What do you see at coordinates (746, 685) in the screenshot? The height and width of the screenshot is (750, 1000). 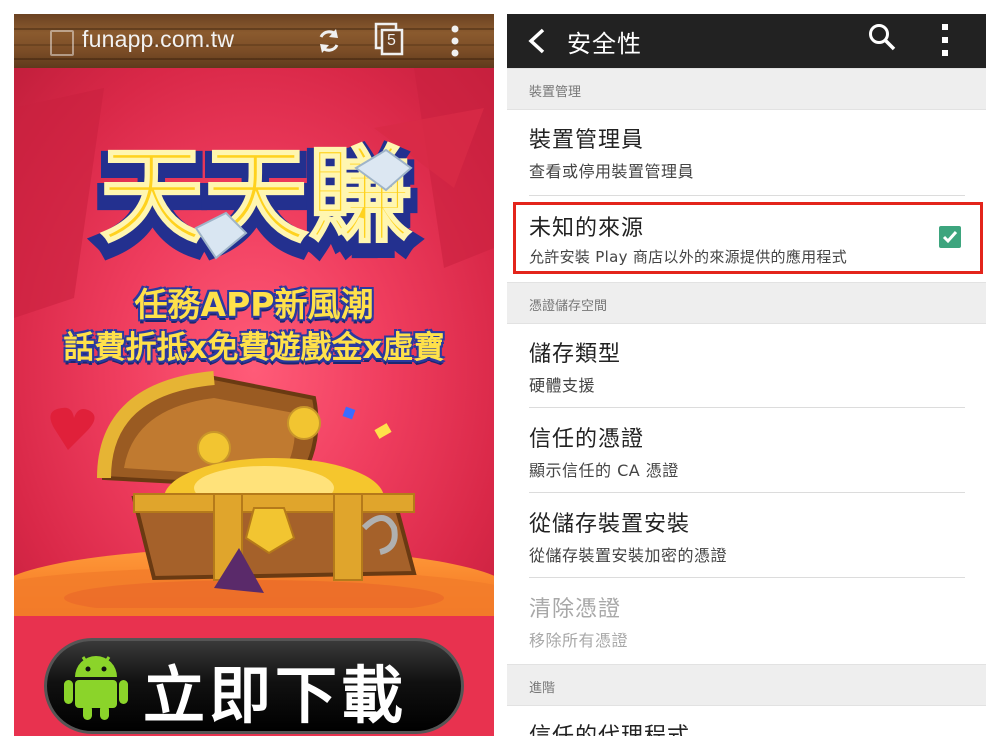 I see `section-header-advanced: 進階` at bounding box center [746, 685].